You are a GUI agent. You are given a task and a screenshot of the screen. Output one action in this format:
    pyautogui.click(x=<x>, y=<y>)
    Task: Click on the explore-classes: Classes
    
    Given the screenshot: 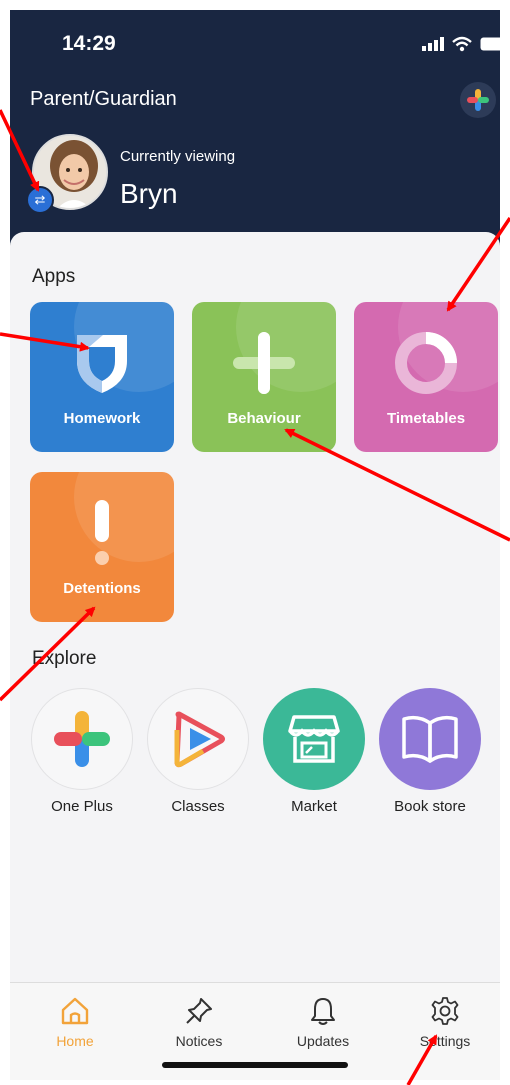 What is the action you would take?
    pyautogui.click(x=198, y=751)
    